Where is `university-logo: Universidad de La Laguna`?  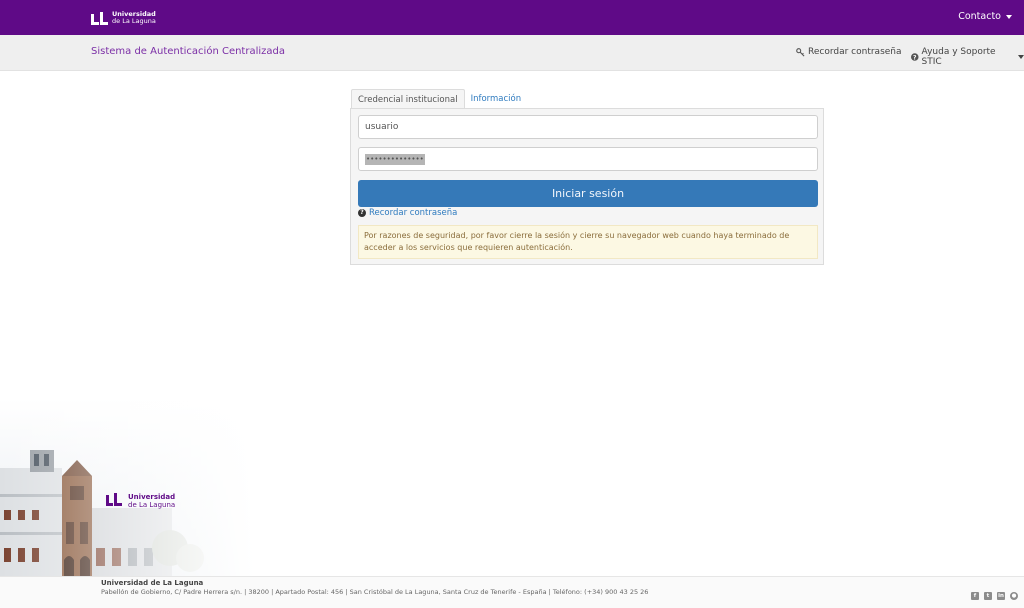 university-logo: Universidad de La Laguna is located at coordinates (123, 18).